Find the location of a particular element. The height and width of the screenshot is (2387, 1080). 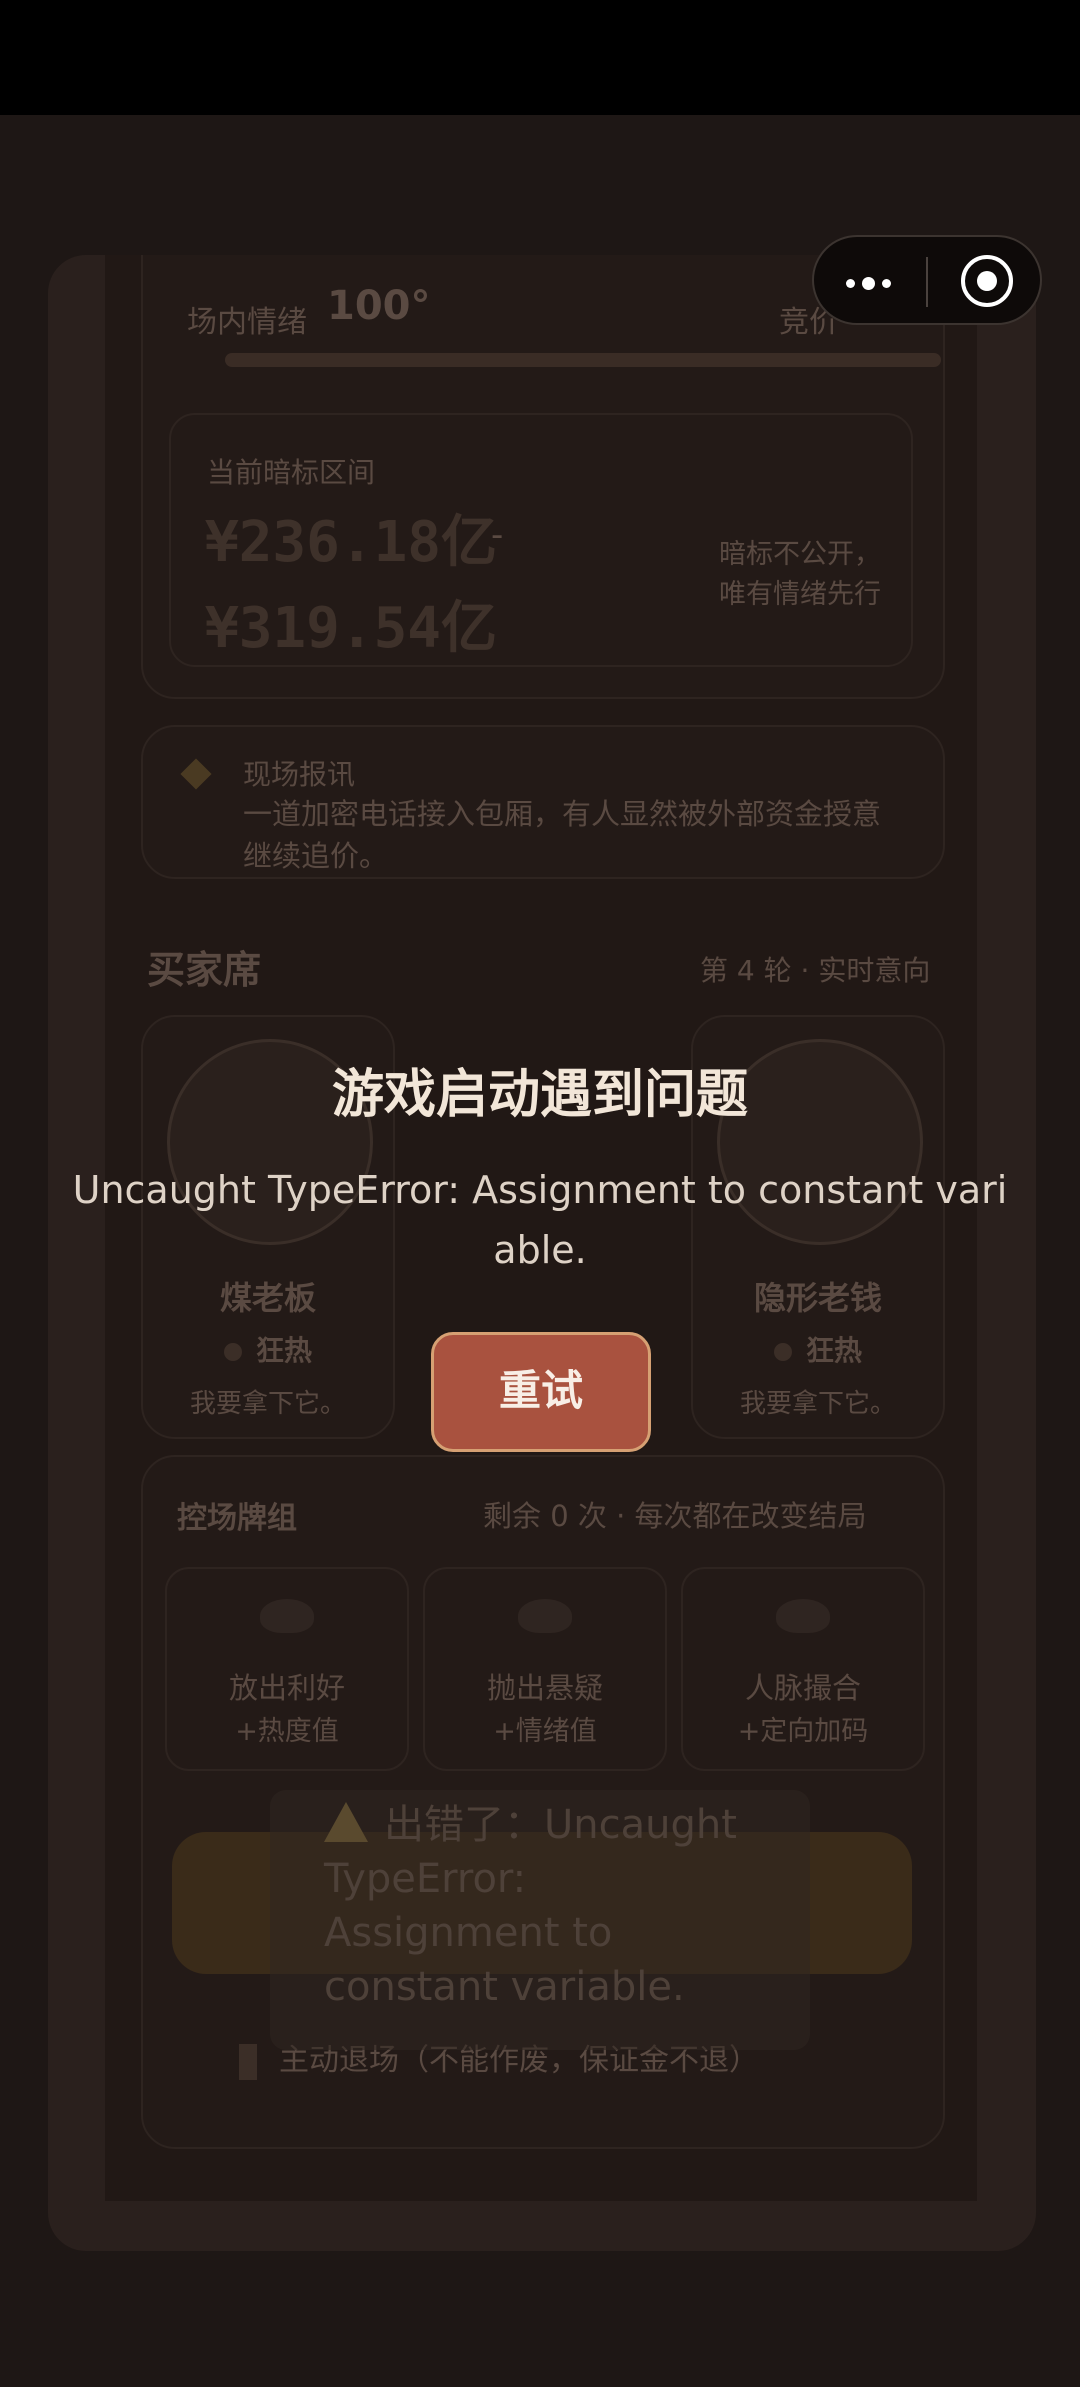

buyers-meta: 第 4 轮 · 实时意向 is located at coordinates (815, 970).